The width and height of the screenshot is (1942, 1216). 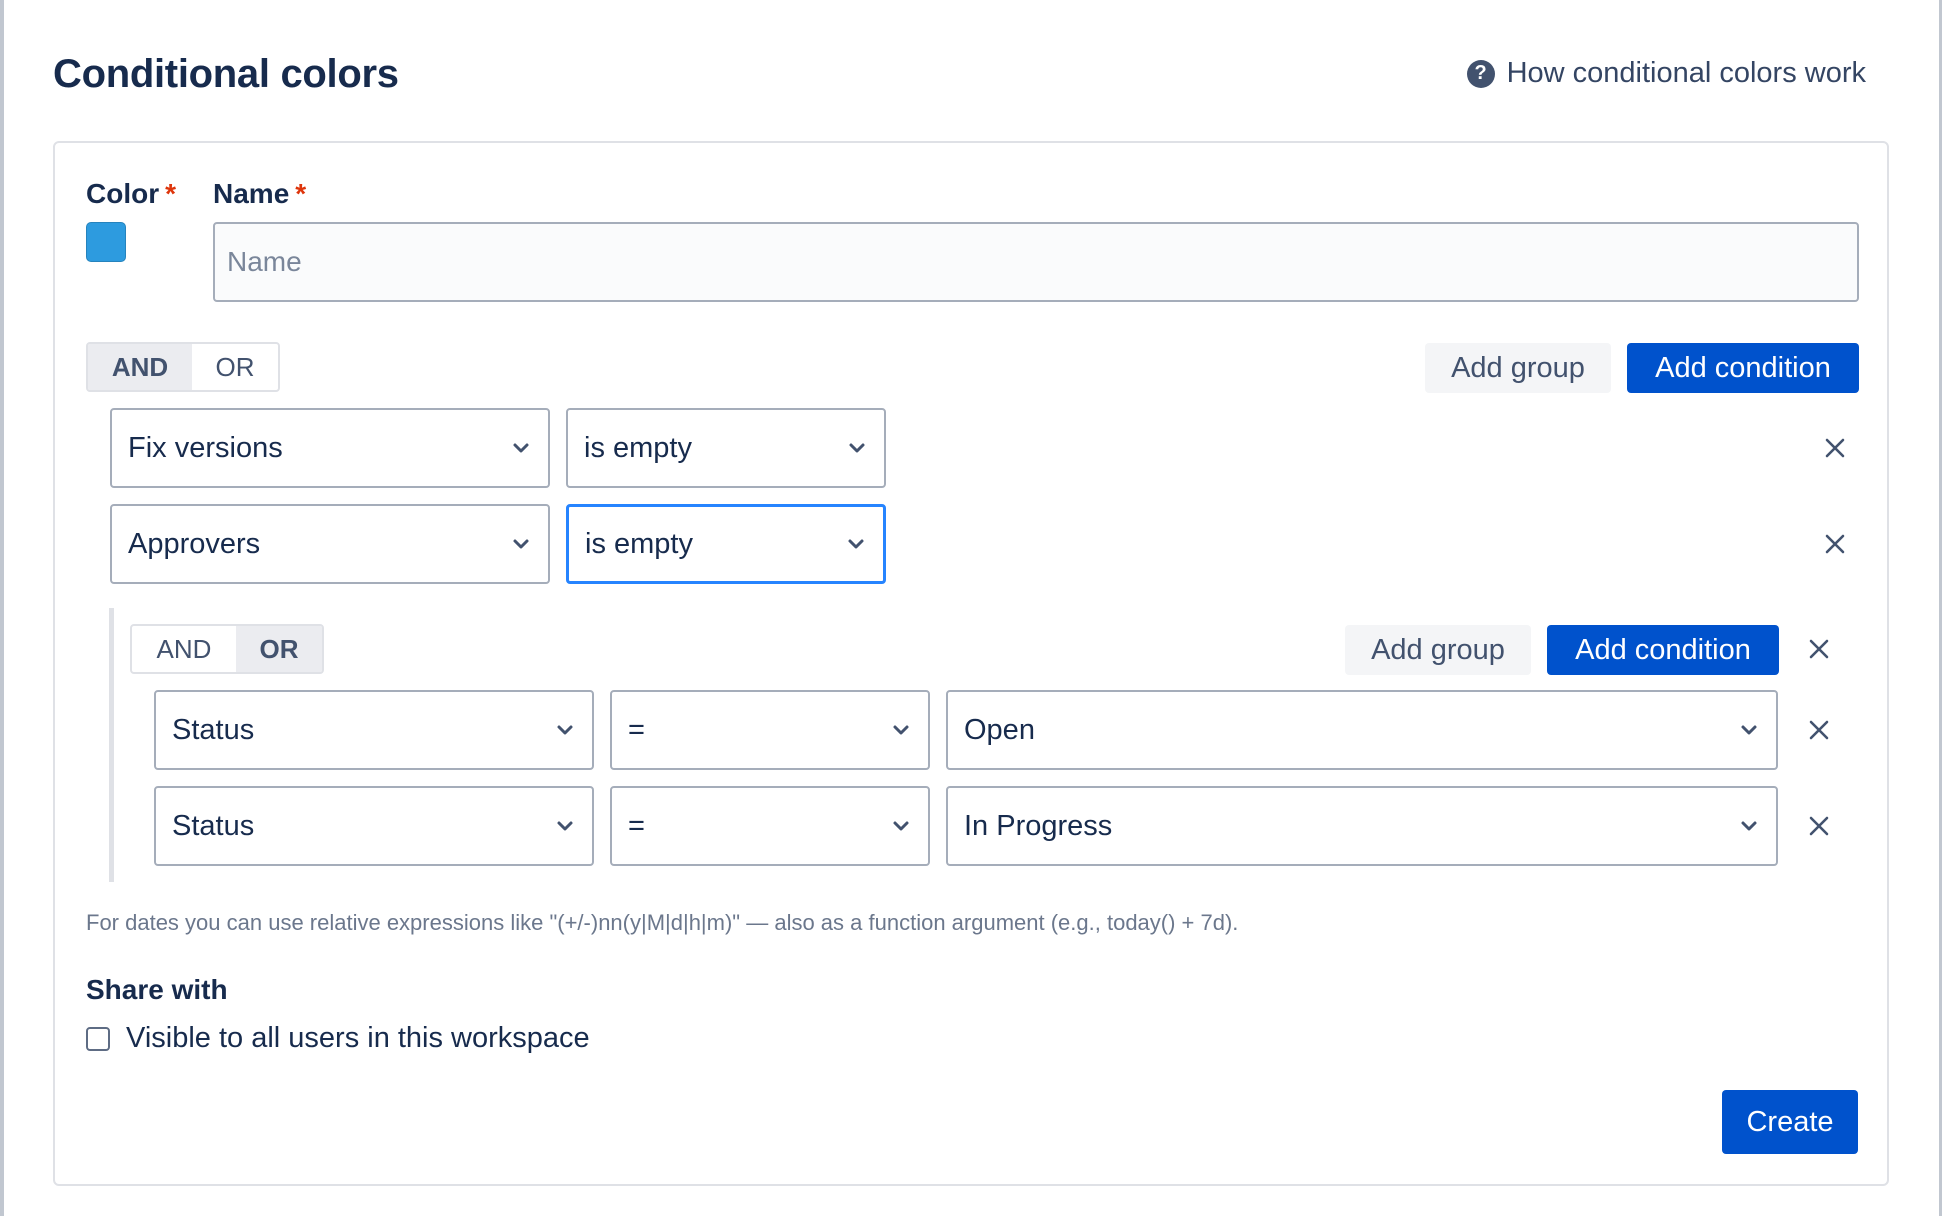 What do you see at coordinates (2, 608) in the screenshot?
I see `window-left-edge` at bounding box center [2, 608].